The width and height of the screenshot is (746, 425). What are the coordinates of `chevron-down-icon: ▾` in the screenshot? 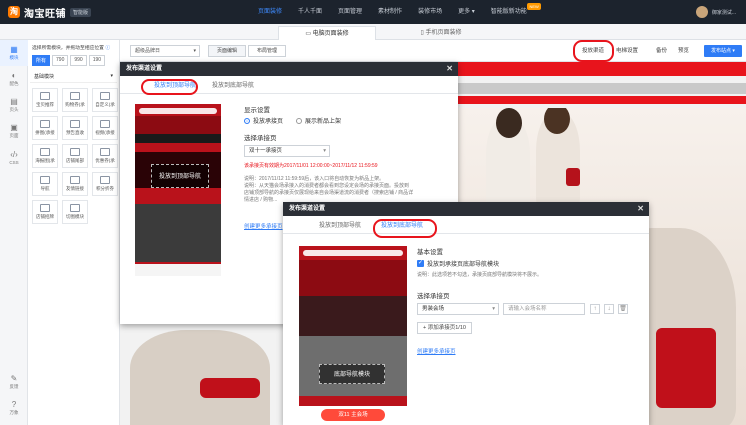 It's located at (111, 76).